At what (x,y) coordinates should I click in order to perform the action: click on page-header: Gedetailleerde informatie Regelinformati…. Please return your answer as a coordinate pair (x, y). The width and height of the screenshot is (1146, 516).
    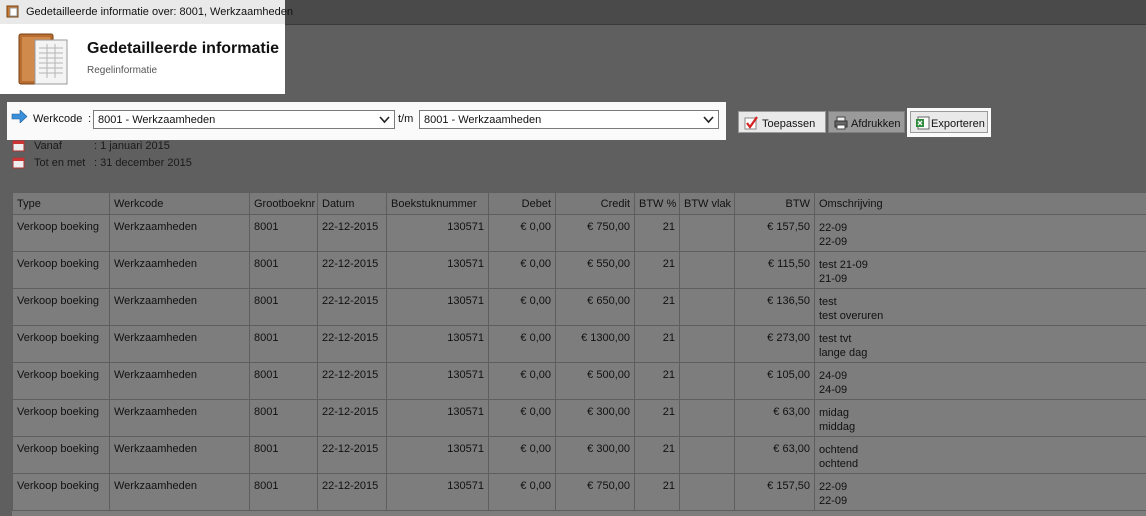
    Looking at the image, I should click on (142, 59).